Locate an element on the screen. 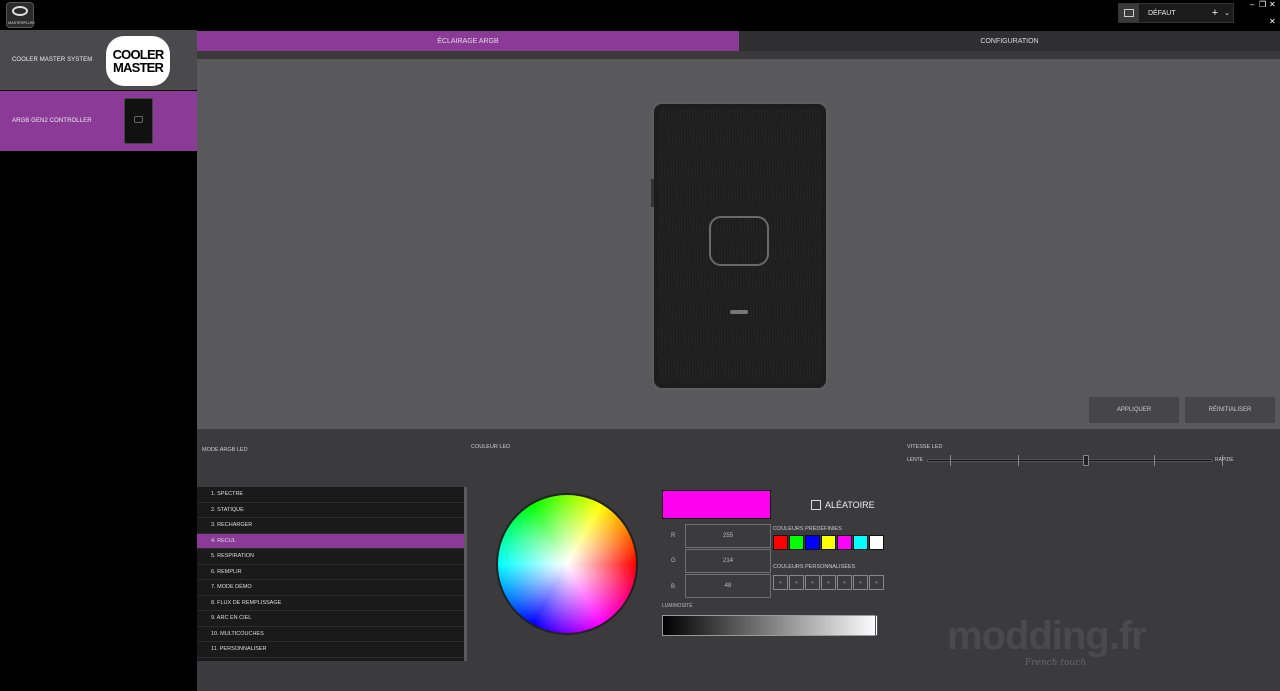 The width and height of the screenshot is (1280, 691). title-bar: MASTERPLUS+ DÉFAUT + ⌄ – ❐ ✕ ✕ is located at coordinates (640, 15).